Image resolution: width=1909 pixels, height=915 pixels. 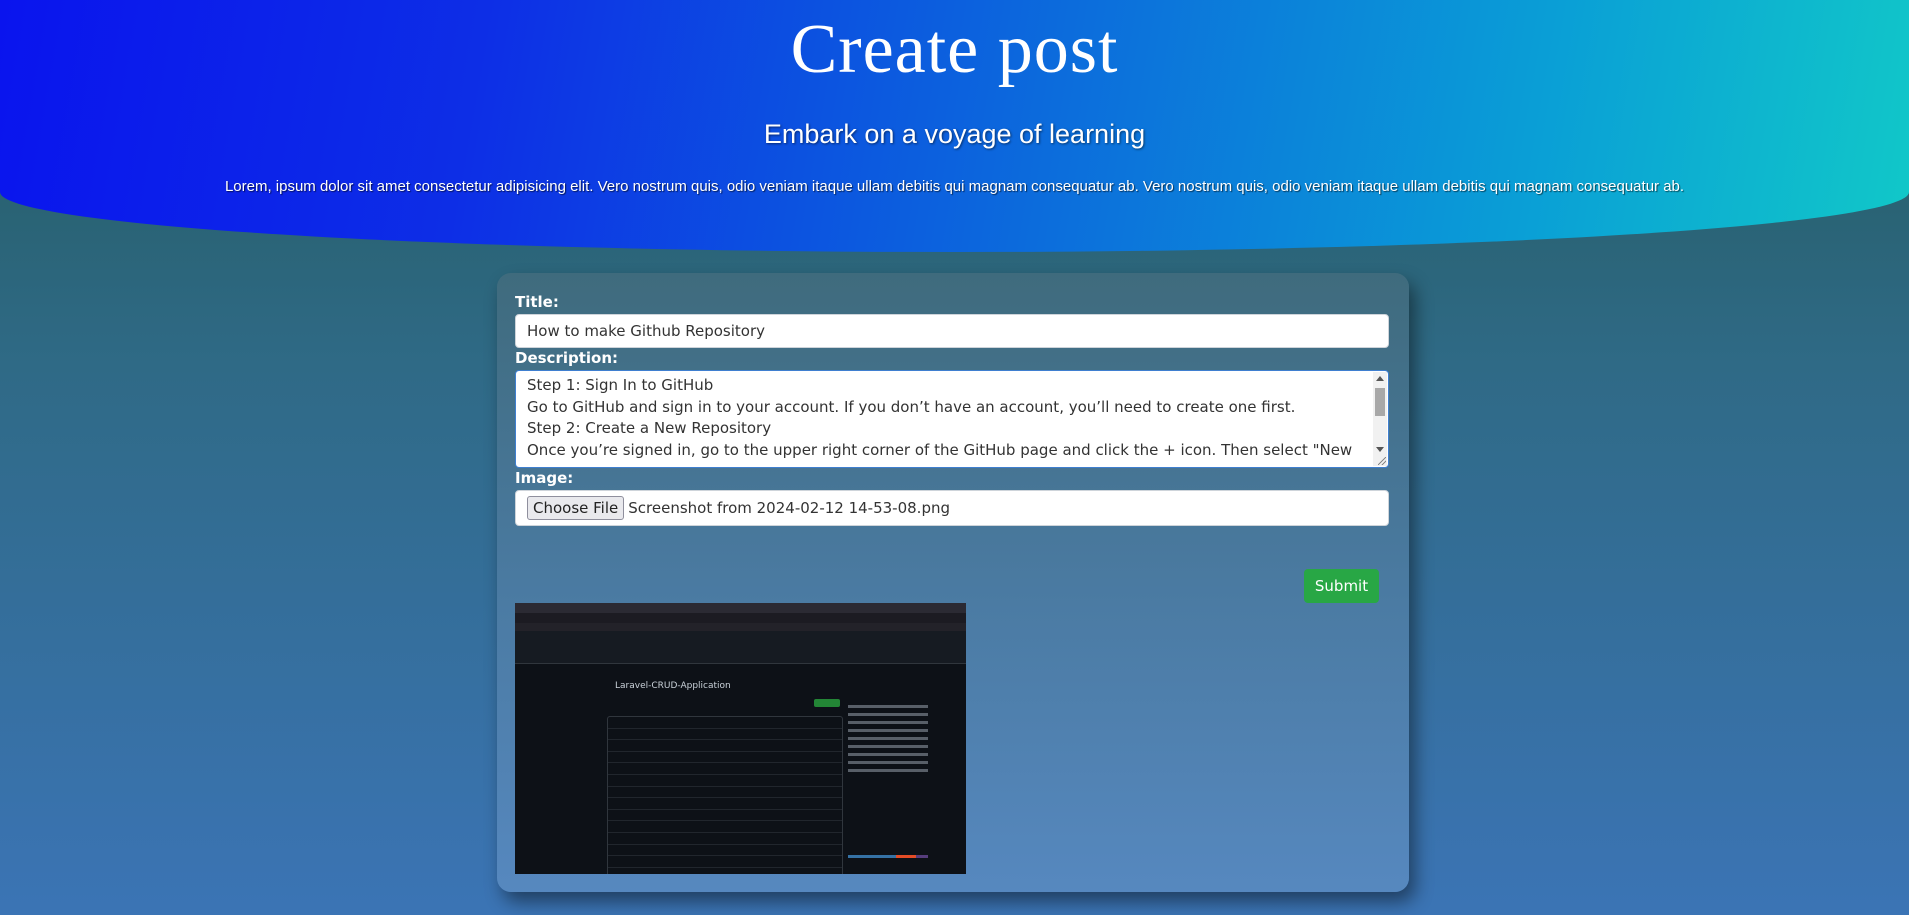 I want to click on preview-github-header, so click(x=740, y=647).